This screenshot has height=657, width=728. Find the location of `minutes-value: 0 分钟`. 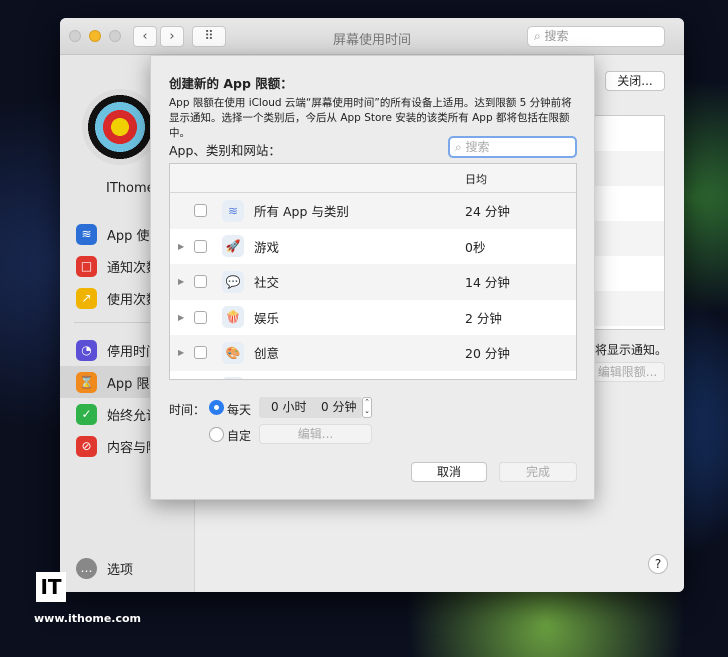

minutes-value: 0 分钟 is located at coordinates (338, 407).